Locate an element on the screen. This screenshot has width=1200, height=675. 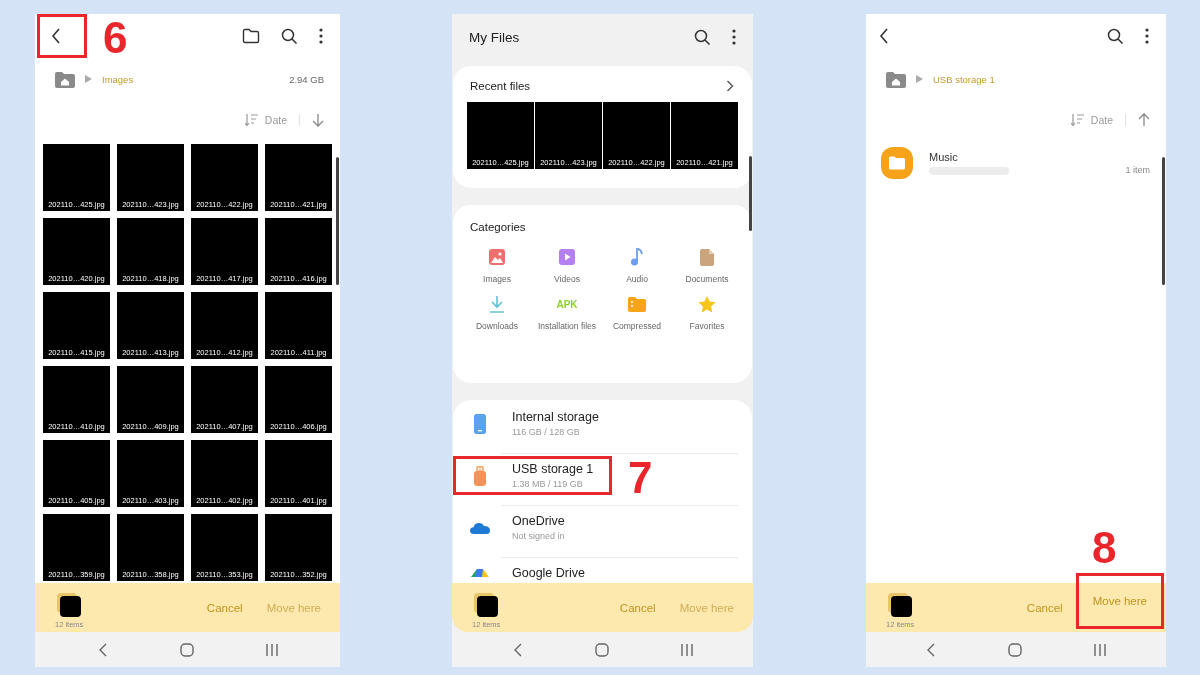
folder-icon is located at coordinates (251, 36).